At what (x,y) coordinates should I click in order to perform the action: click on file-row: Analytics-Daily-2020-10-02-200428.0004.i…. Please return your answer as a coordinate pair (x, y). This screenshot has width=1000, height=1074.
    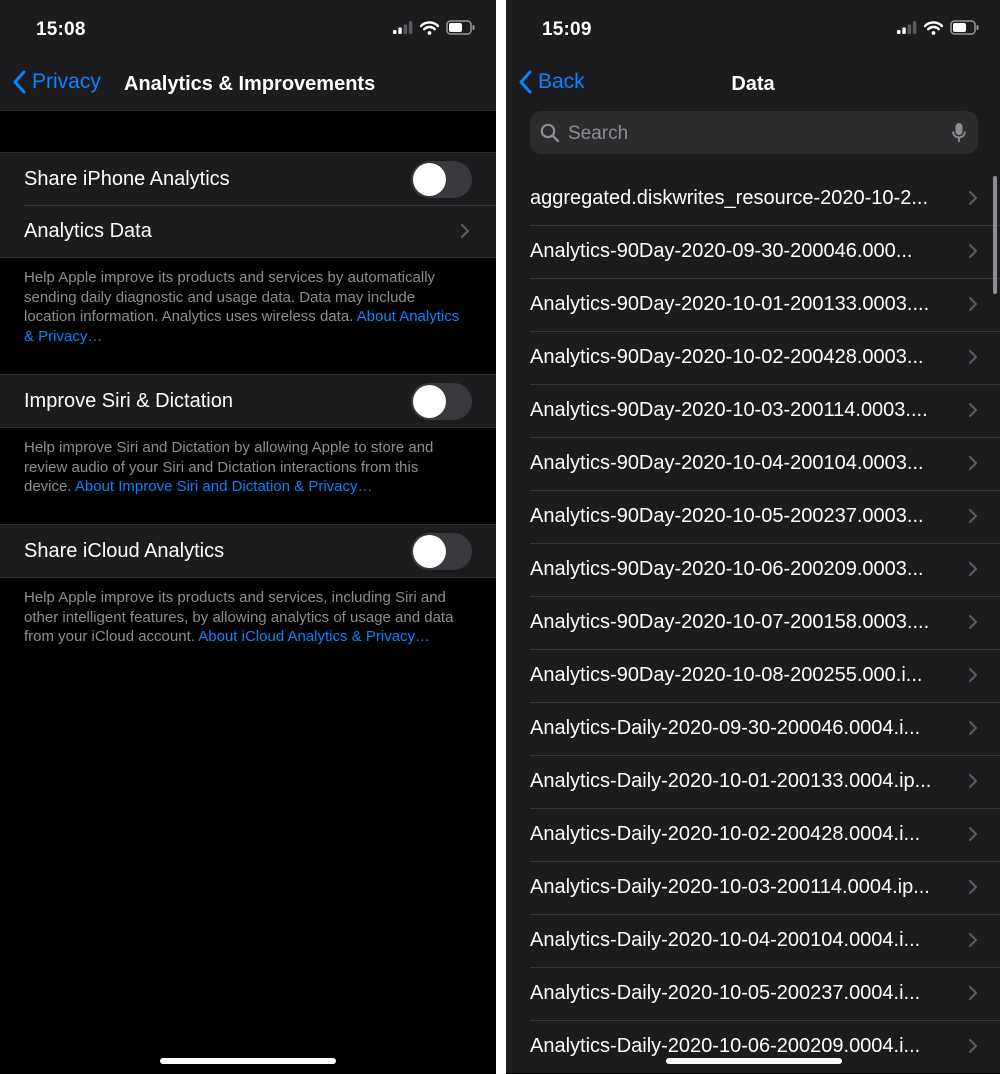
    Looking at the image, I should click on (753, 834).